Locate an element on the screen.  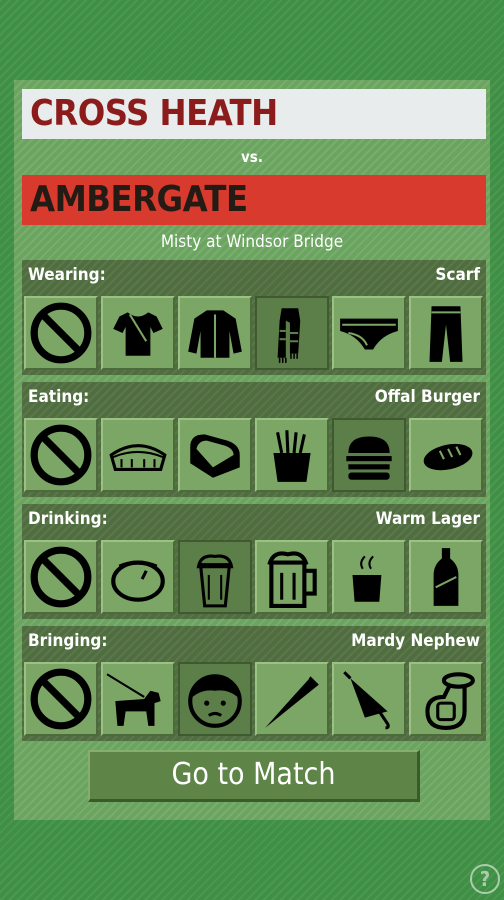
trousers-icon is located at coordinates (446, 334).